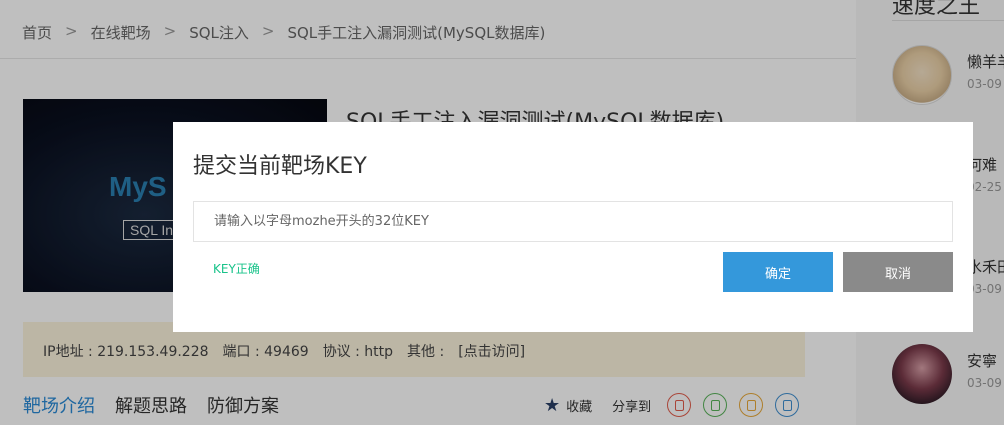 Image resolution: width=1004 pixels, height=425 pixels. Describe the element at coordinates (280, 166) in the screenshot. I see `dialog-title: 提交当前靶场KEY` at that location.